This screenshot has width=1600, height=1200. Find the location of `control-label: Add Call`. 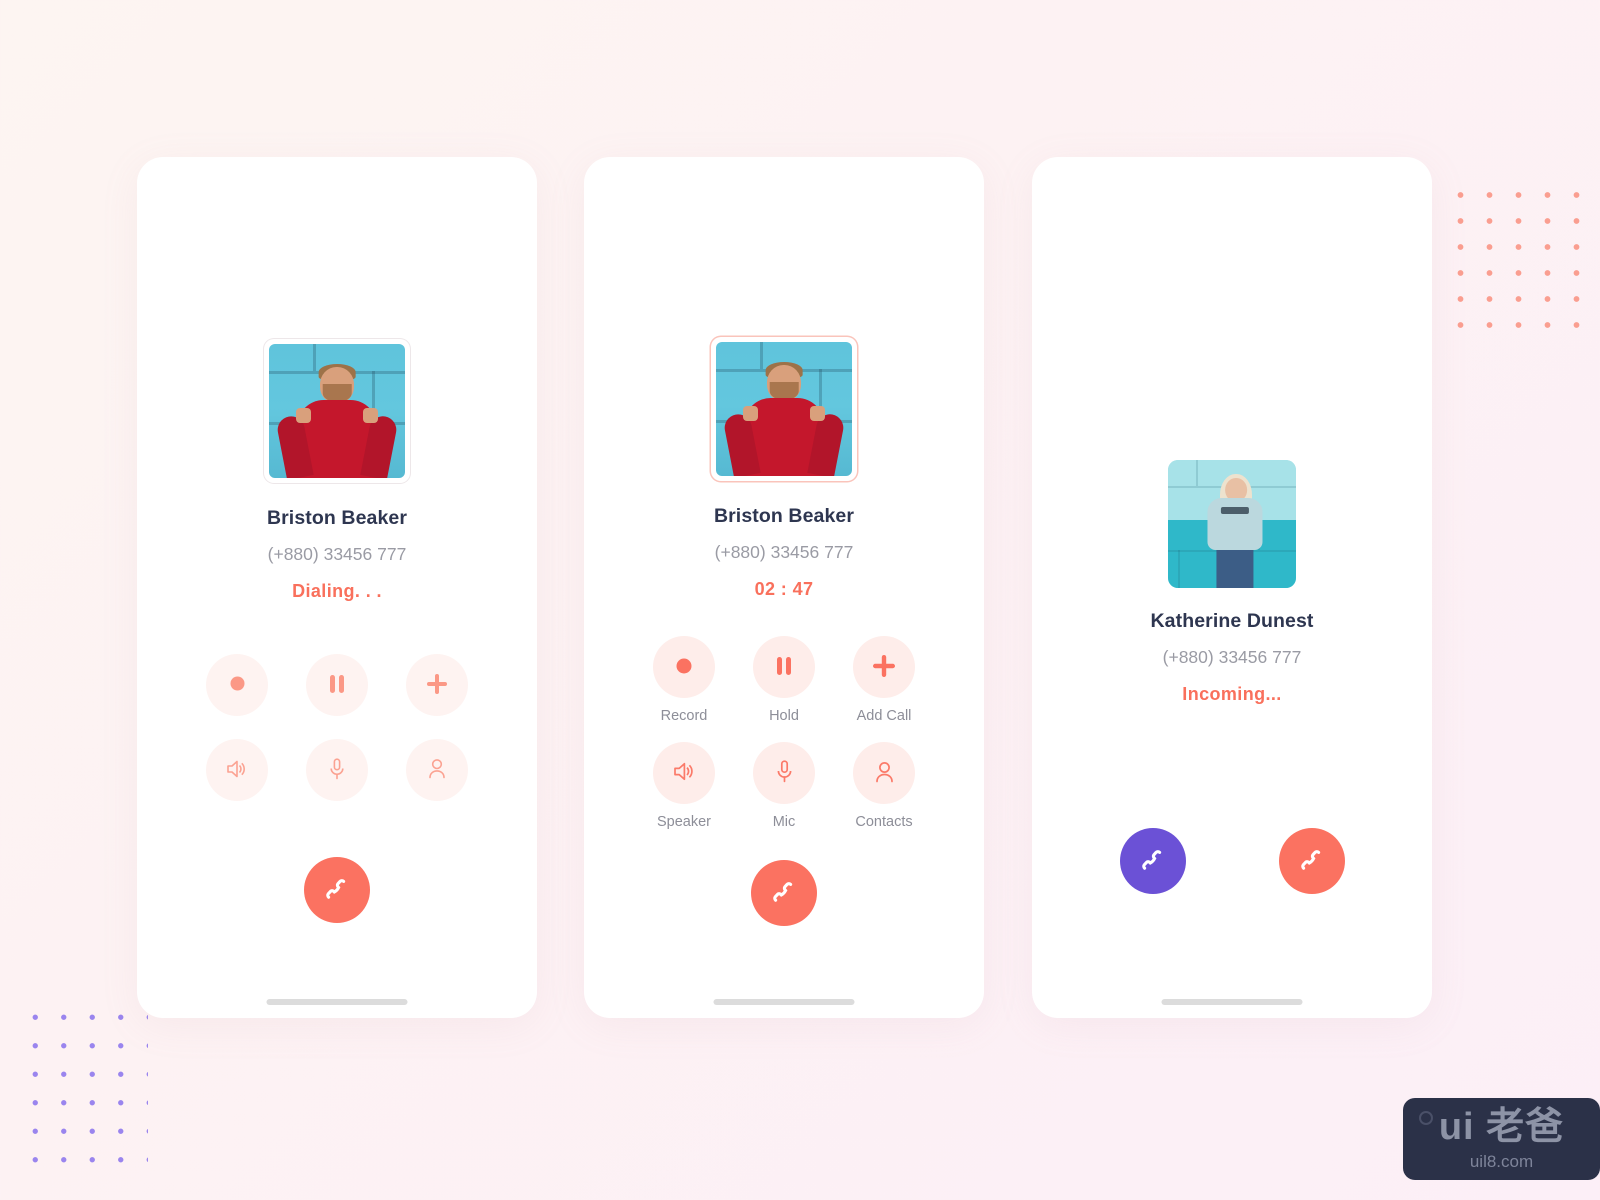

control-label: Add Call is located at coordinates (884, 716).